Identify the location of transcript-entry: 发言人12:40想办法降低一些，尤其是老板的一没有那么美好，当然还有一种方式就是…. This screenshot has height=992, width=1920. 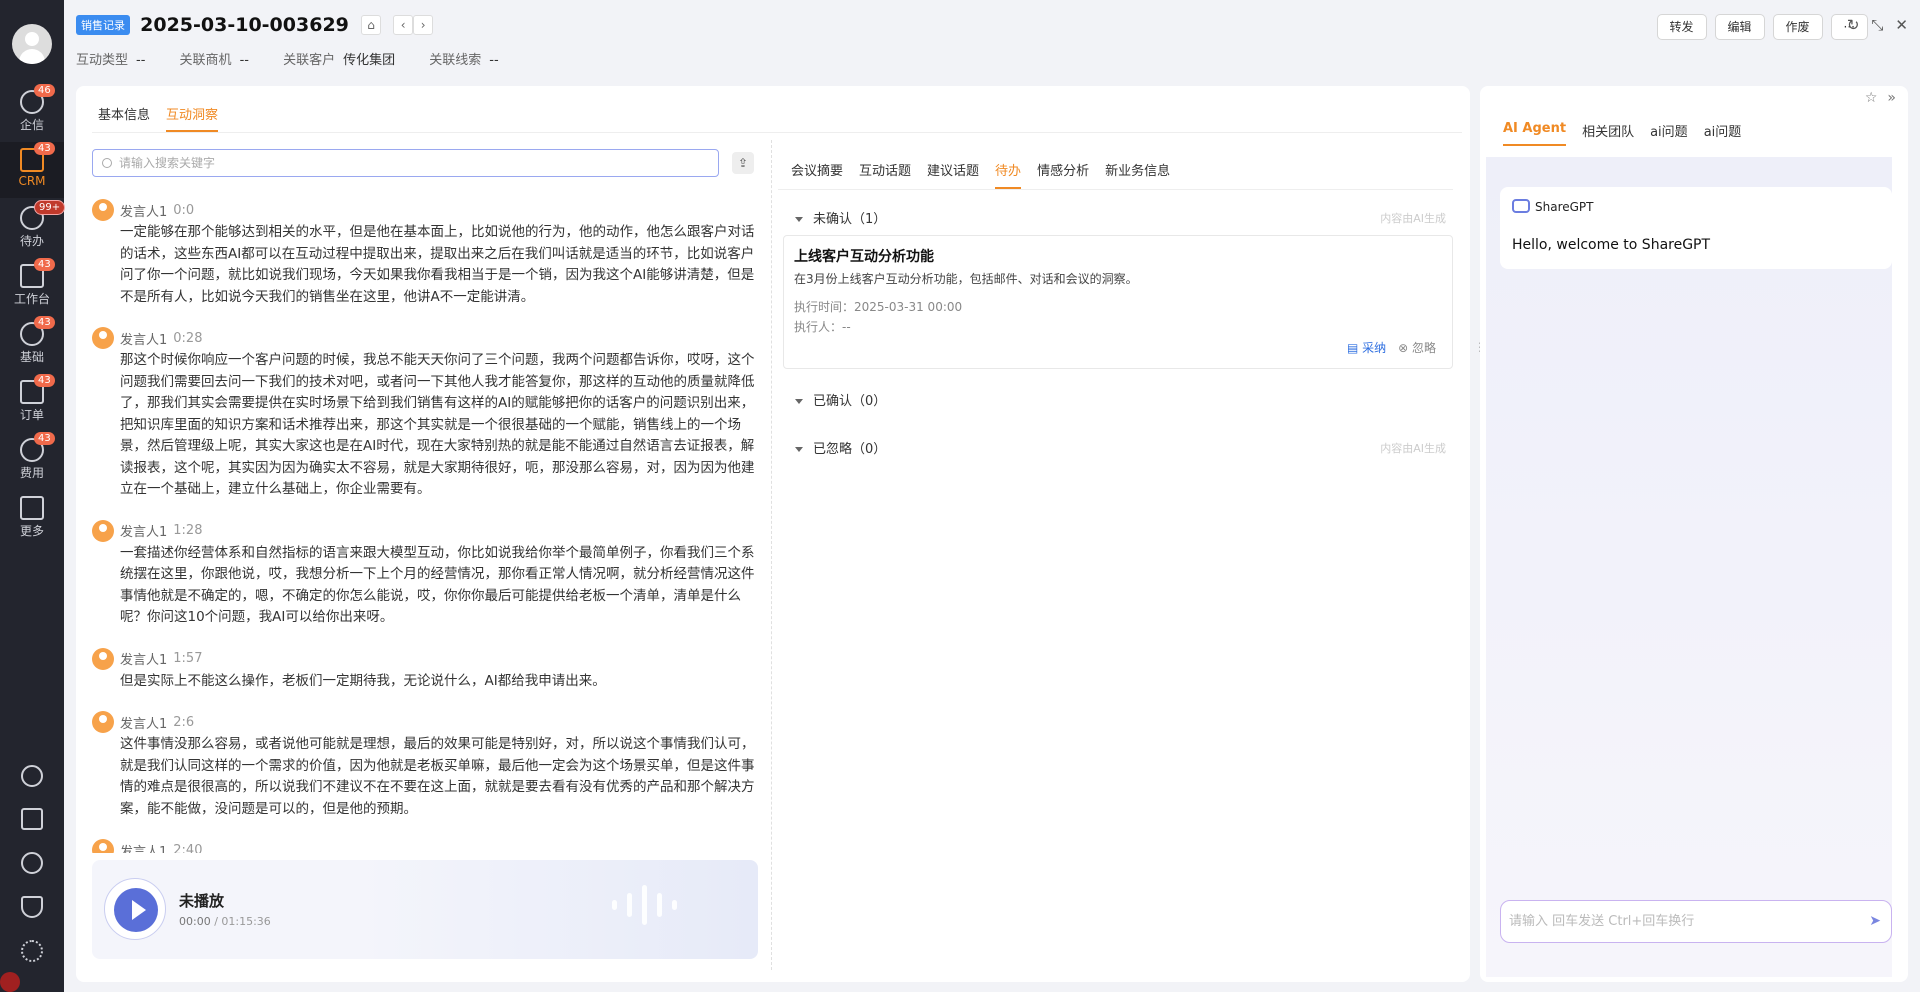
(427, 845).